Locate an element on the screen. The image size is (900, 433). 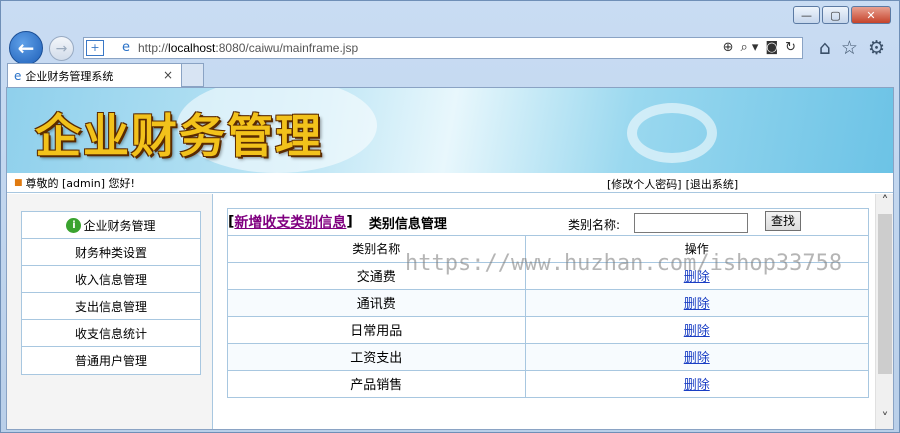
category-name-cell: 工资支出 is located at coordinates (377, 356).